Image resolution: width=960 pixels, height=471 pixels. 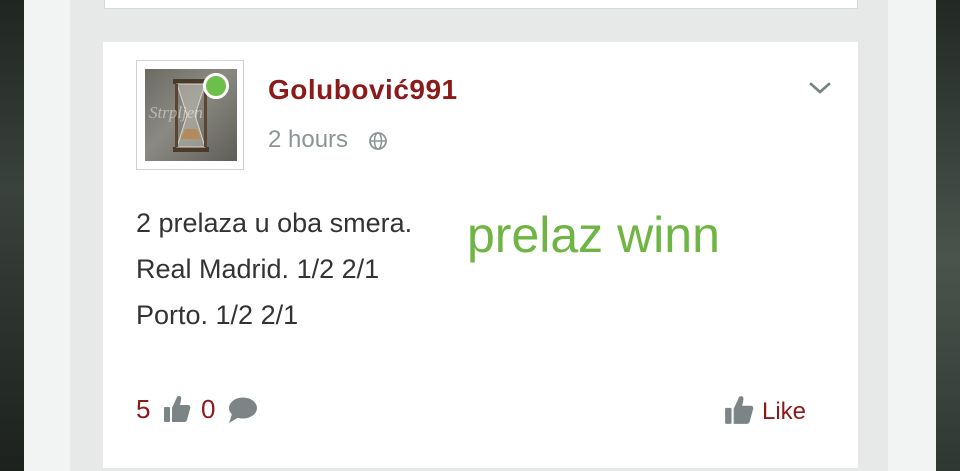 I want to click on comments-count: 0, so click(x=208, y=409).